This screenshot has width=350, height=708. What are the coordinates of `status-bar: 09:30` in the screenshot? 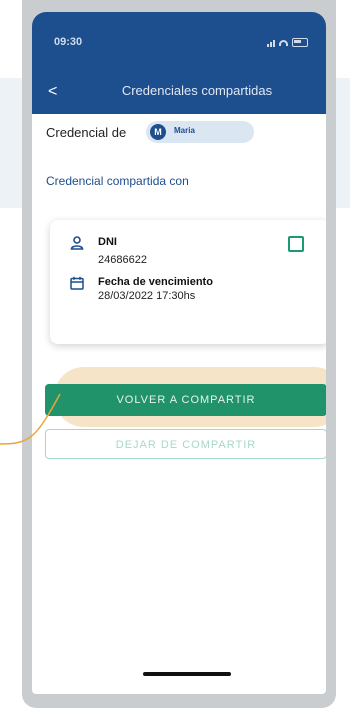 It's located at (179, 41).